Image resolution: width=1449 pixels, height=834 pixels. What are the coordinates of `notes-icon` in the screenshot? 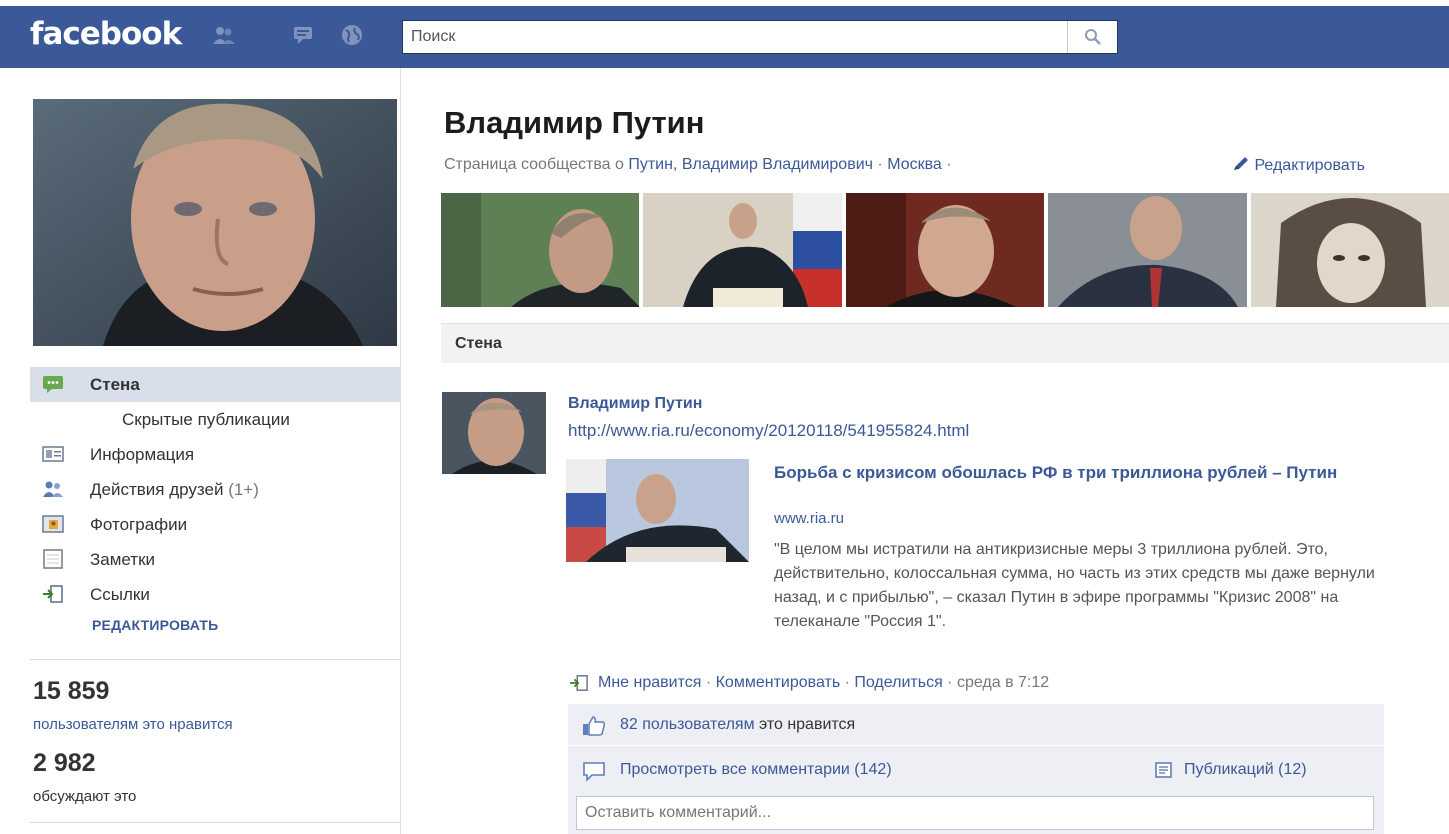 It's located at (53, 559).